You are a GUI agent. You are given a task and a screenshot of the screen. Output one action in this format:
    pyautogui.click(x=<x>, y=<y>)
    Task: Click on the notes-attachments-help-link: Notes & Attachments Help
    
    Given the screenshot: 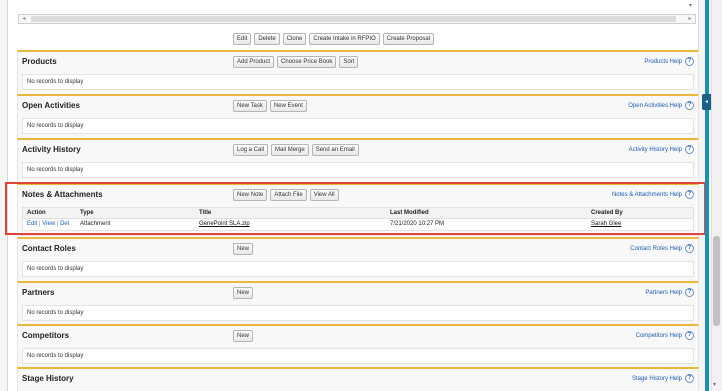 What is the action you would take?
    pyautogui.click(x=647, y=195)
    